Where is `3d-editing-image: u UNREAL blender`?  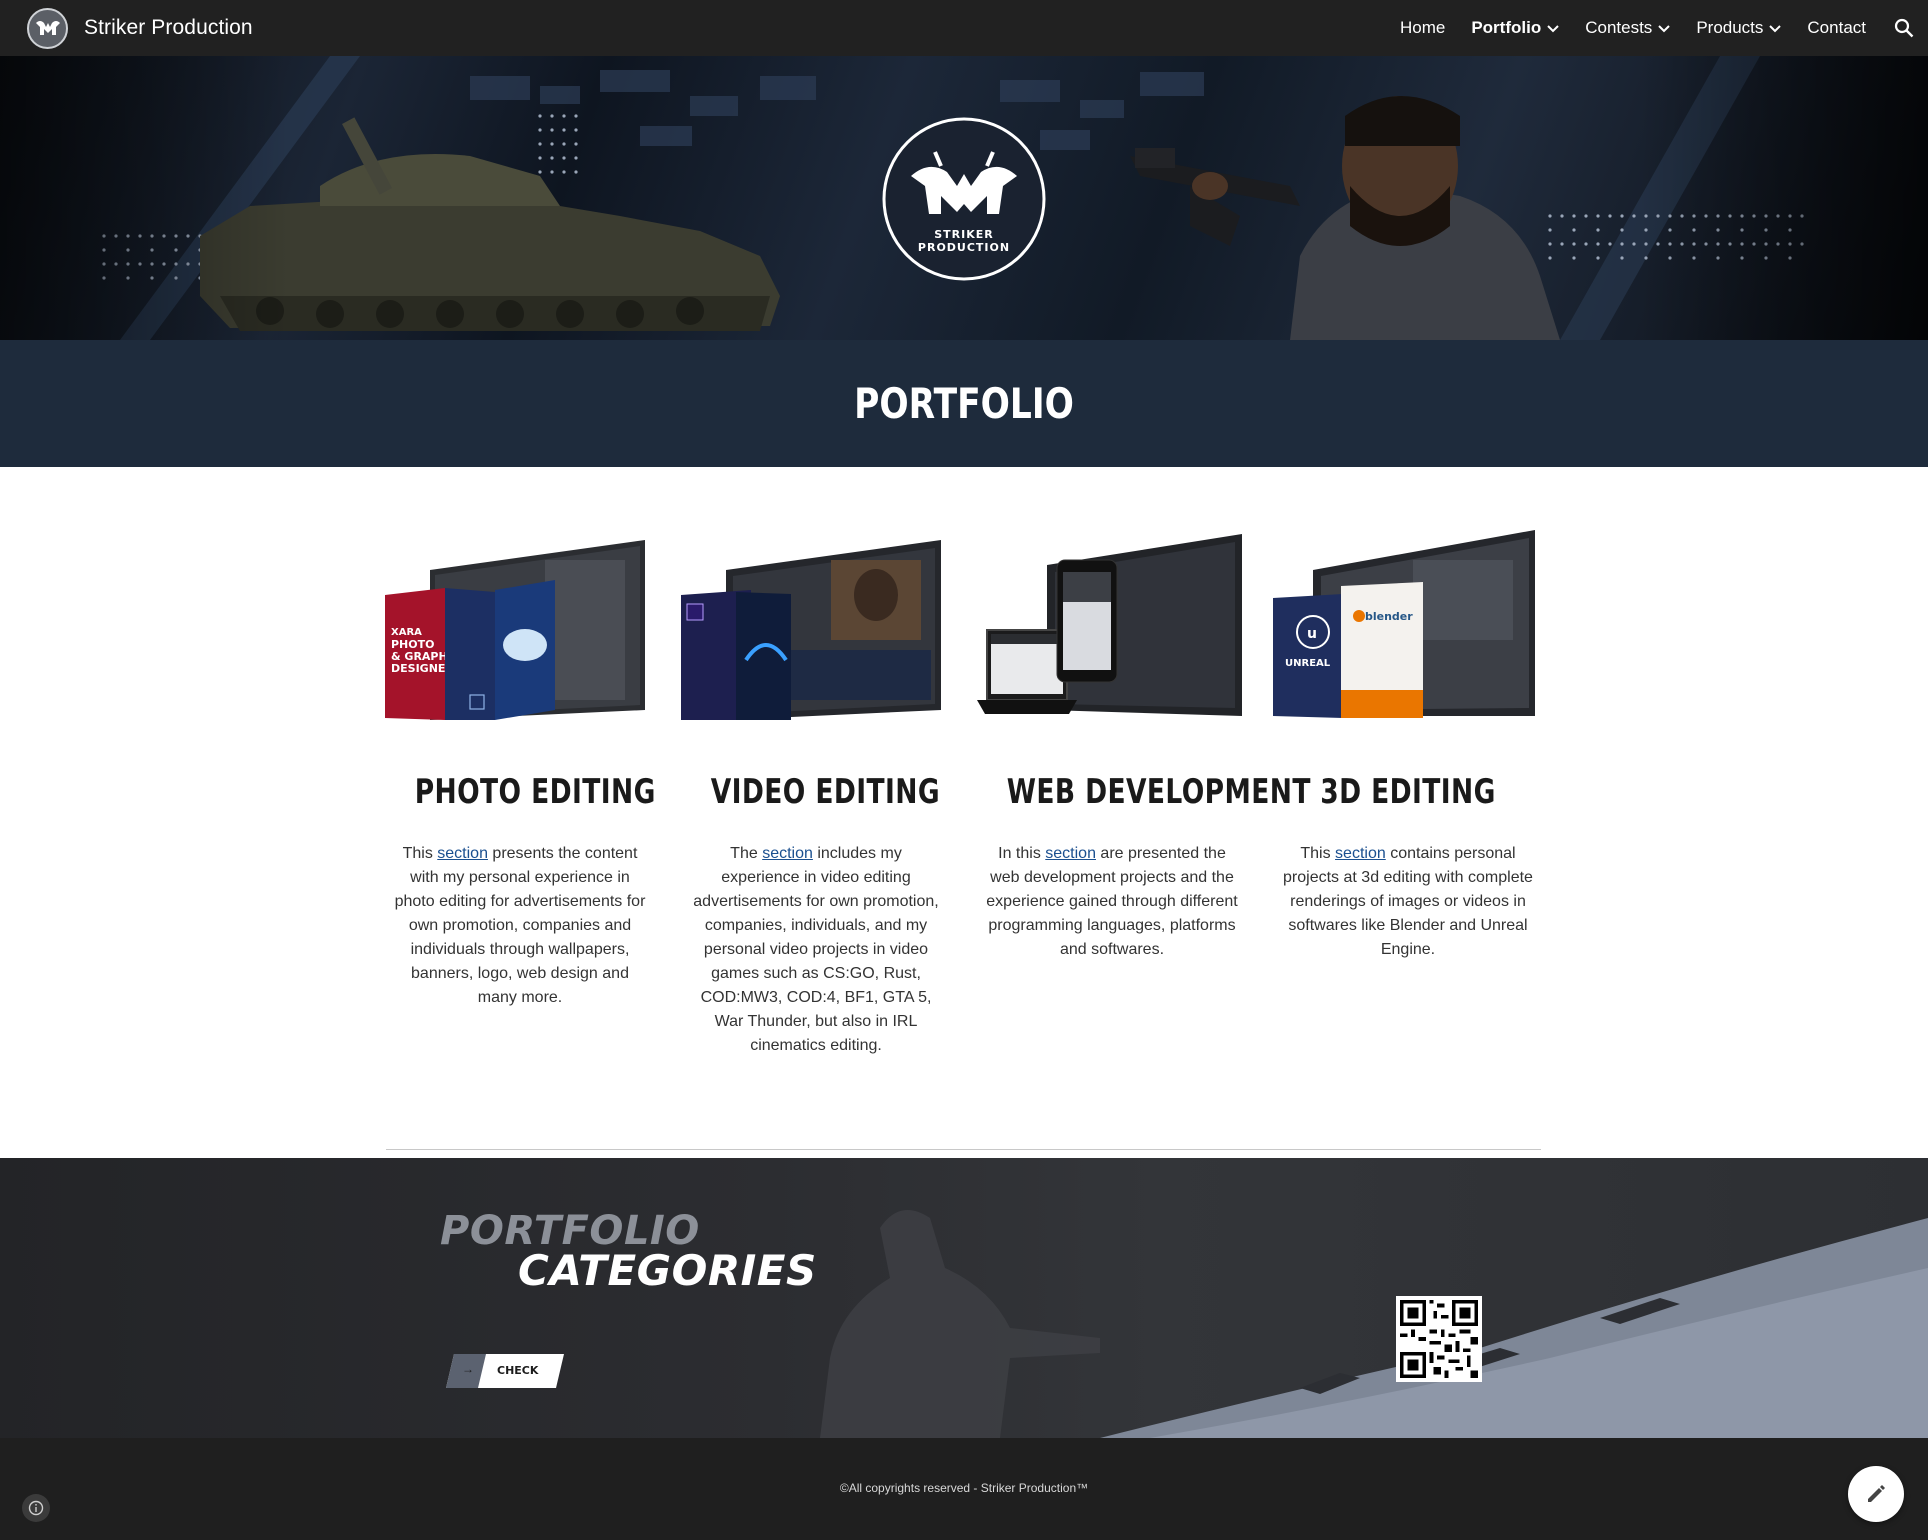 3d-editing-image: u UNREAL blender is located at coordinates (1408, 620).